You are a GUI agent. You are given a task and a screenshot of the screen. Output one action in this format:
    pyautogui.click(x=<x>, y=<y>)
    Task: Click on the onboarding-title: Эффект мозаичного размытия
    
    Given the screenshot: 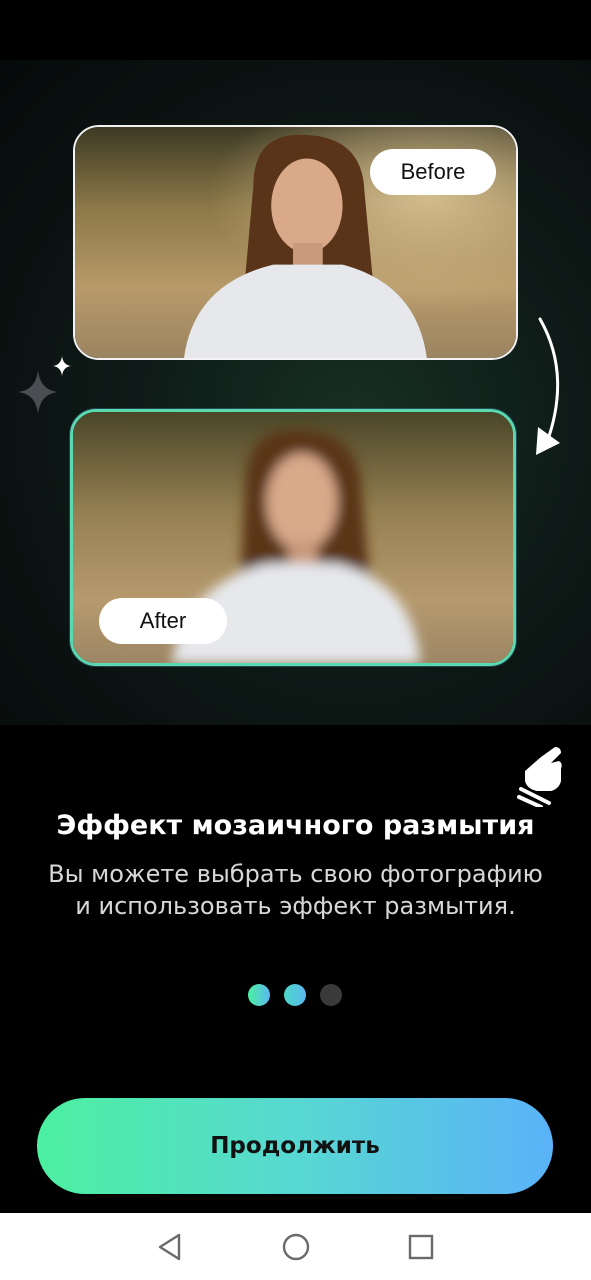 What is the action you would take?
    pyautogui.click(x=295, y=825)
    